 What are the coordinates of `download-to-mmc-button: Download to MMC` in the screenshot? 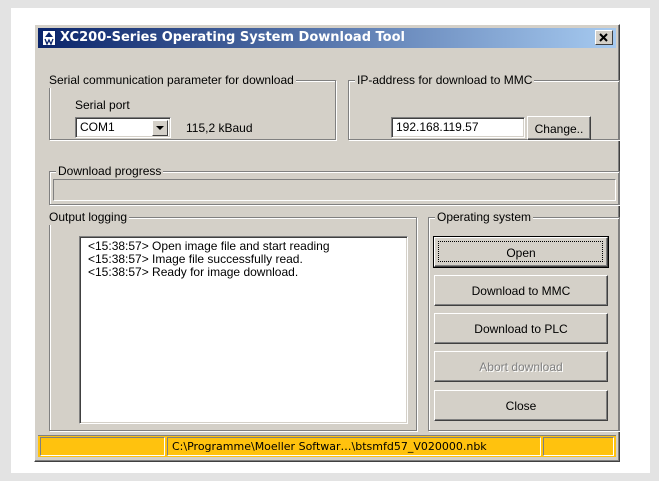 It's located at (521, 290).